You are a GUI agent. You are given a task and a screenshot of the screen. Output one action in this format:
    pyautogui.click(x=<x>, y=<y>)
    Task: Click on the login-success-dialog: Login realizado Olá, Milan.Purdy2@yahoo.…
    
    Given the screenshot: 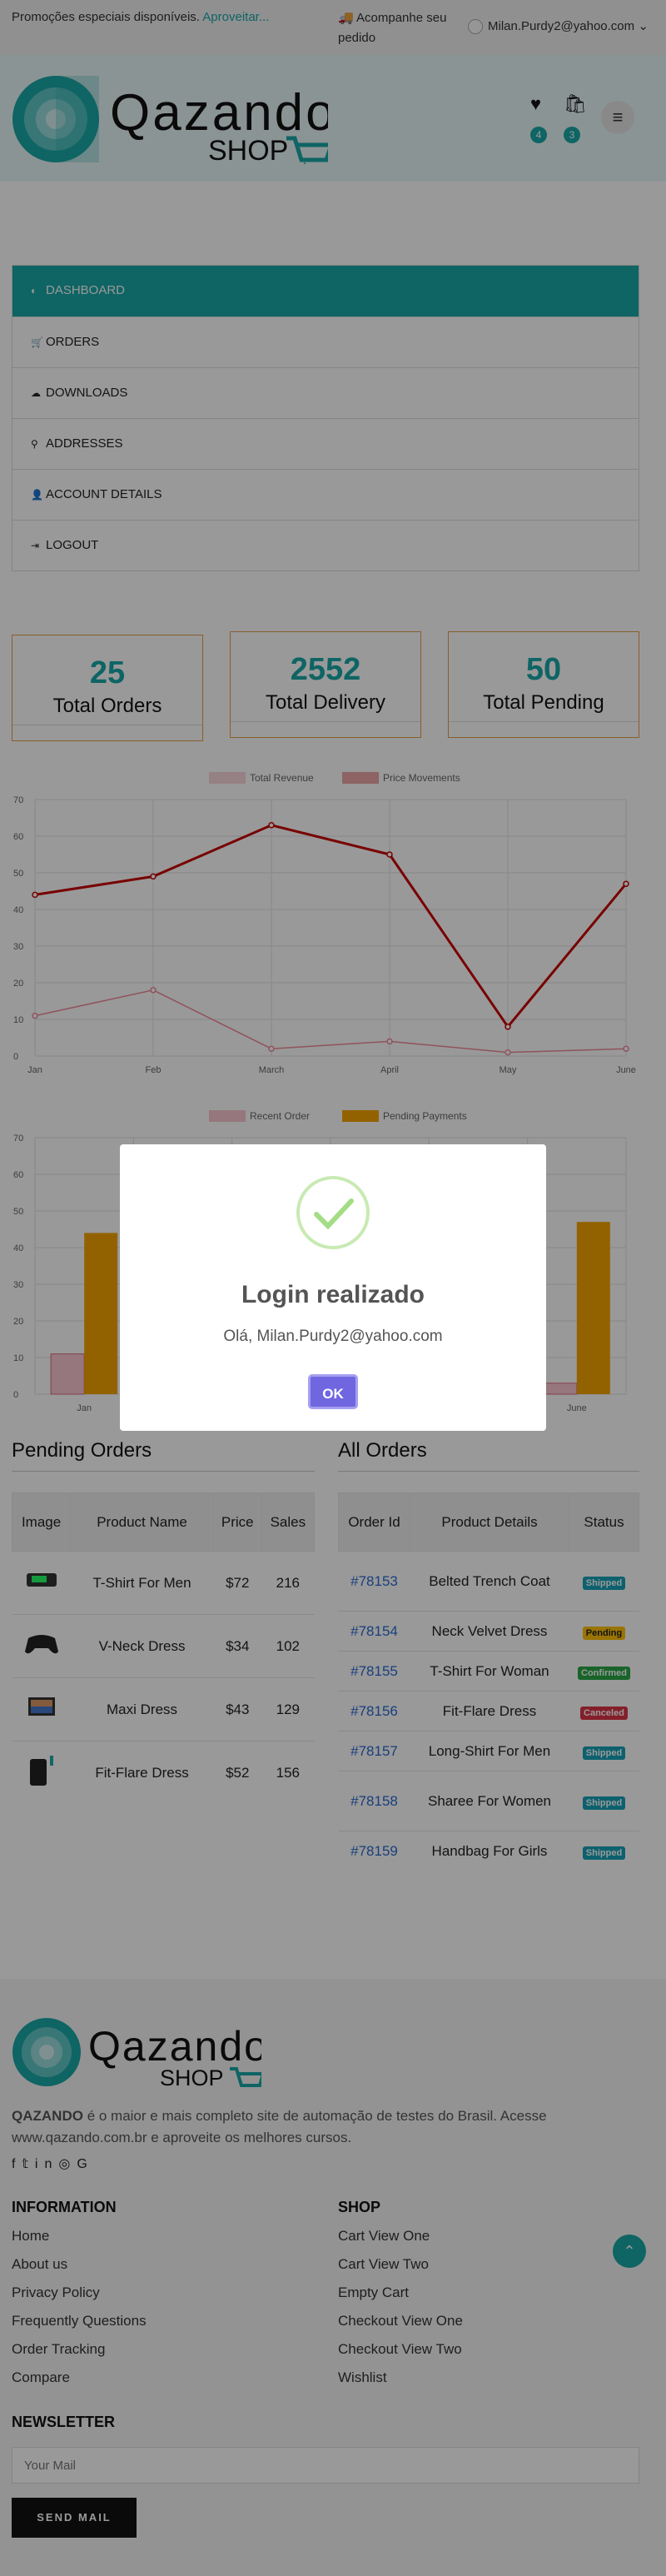 What is the action you would take?
    pyautogui.click(x=333, y=1287)
    